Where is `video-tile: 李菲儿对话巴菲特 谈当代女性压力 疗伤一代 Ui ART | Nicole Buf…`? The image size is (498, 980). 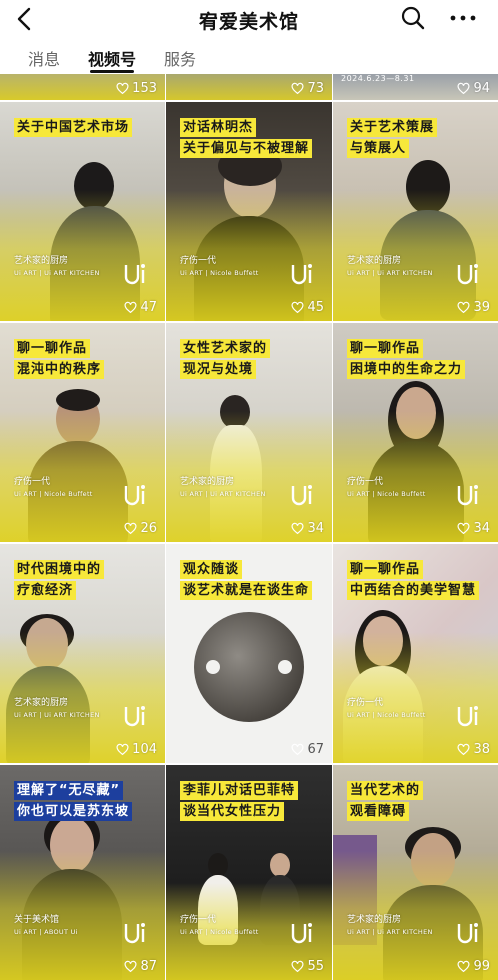
video-tile: 李菲儿对话巴菲特 谈当代女性压力 疗伤一代 Ui ART | Nicole Buf… is located at coordinates (249, 872).